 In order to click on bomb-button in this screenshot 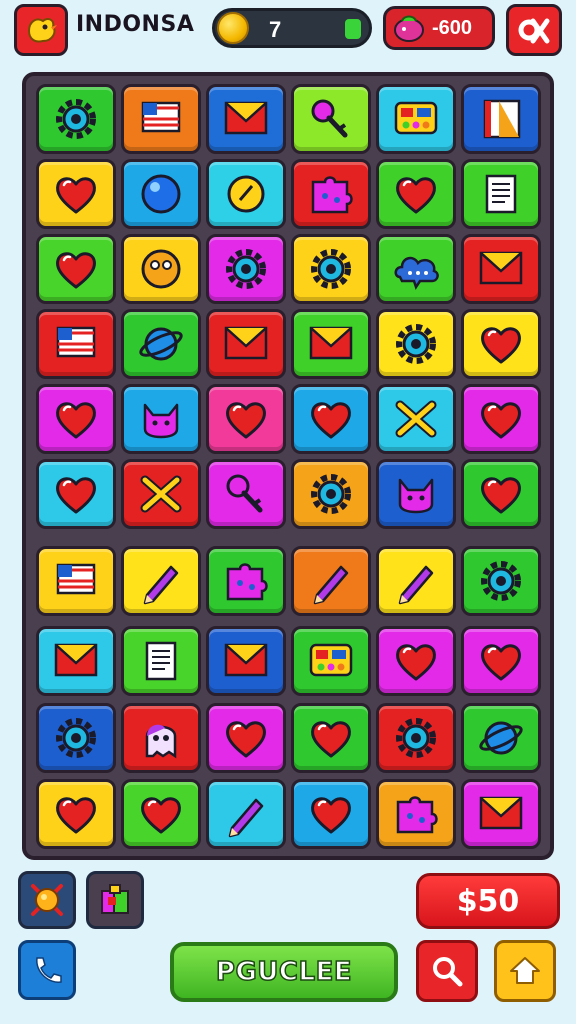, I will do `click(47, 900)`.